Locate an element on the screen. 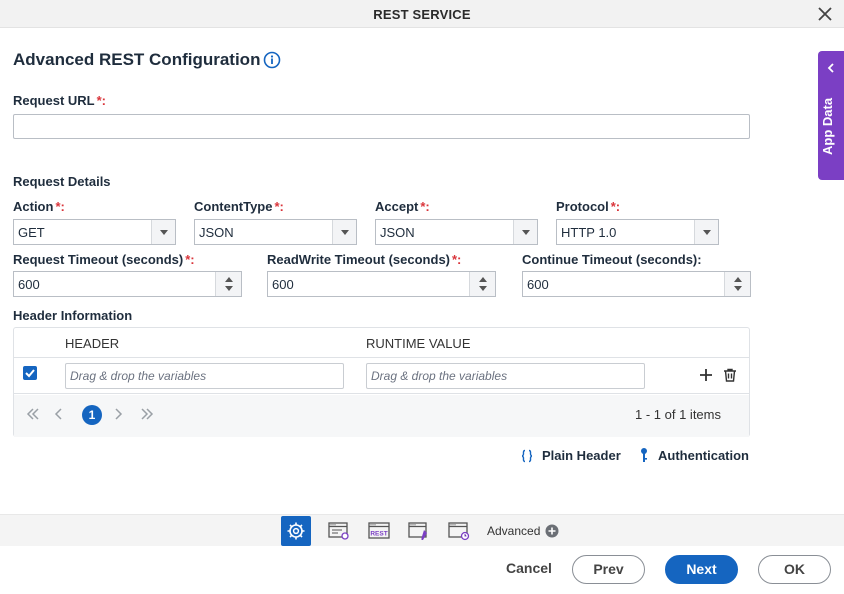 This screenshot has height=594, width=844. check-icon is located at coordinates (30, 373).